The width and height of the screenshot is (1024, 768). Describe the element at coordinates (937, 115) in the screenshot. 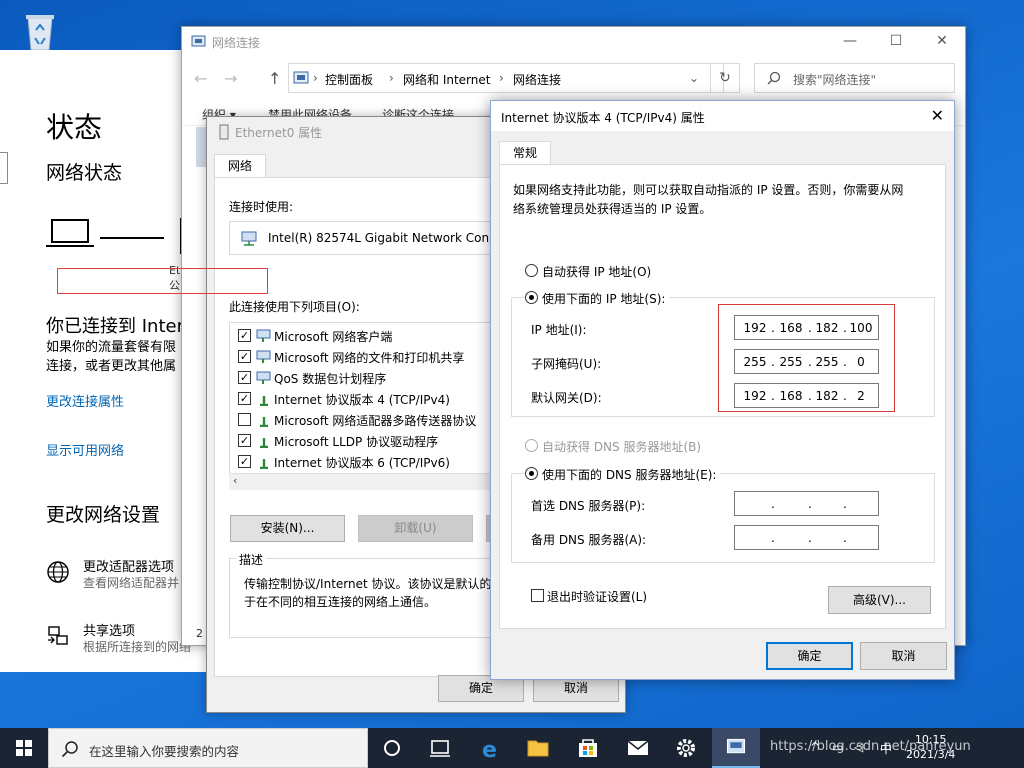

I see `close-icon: ✕` at that location.